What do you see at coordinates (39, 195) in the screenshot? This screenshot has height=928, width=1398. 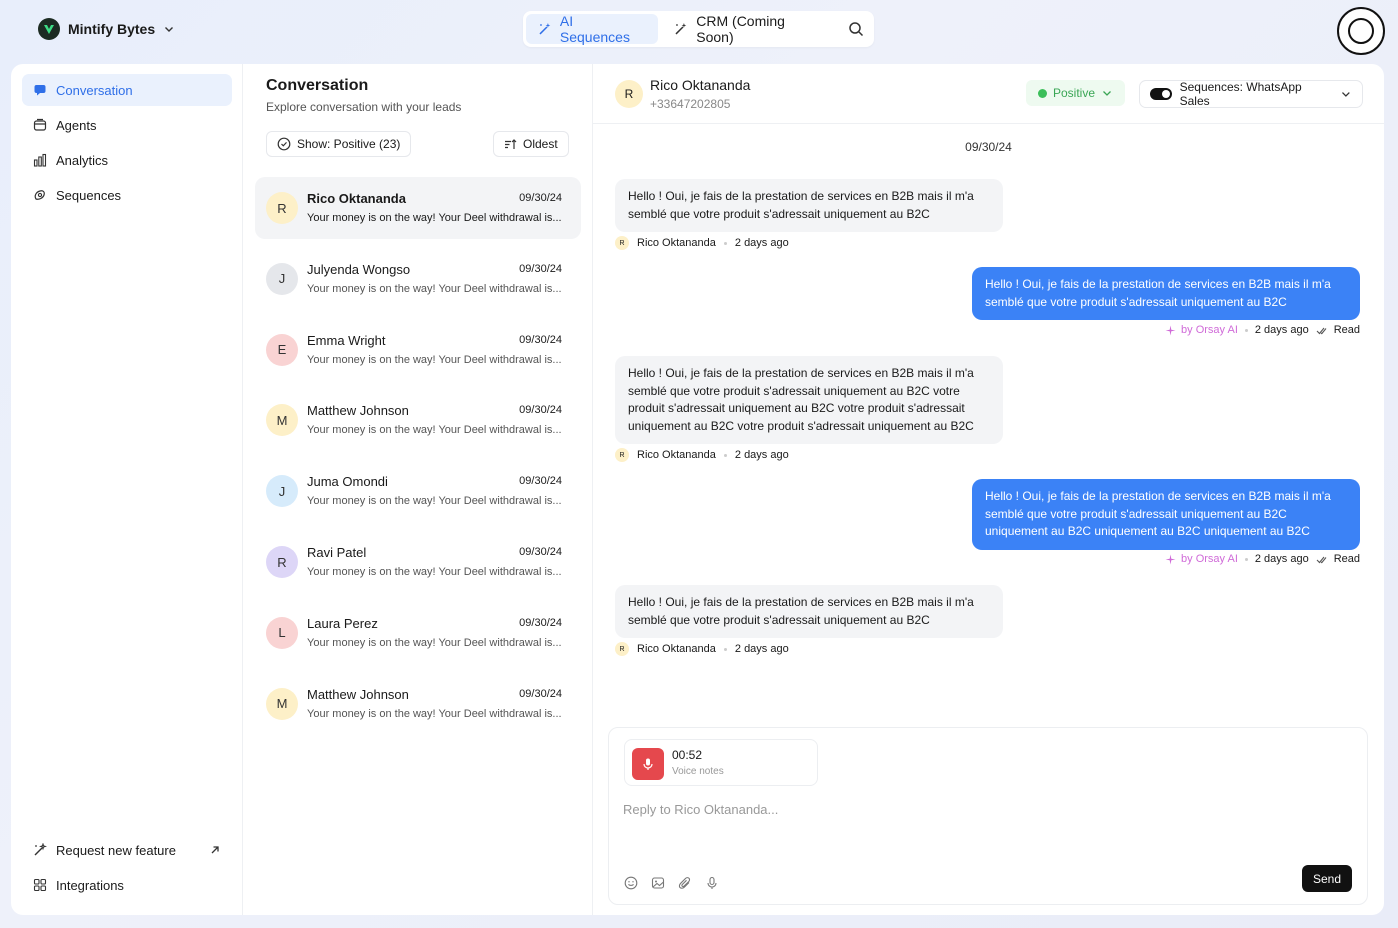 I see `sequence-icon` at bounding box center [39, 195].